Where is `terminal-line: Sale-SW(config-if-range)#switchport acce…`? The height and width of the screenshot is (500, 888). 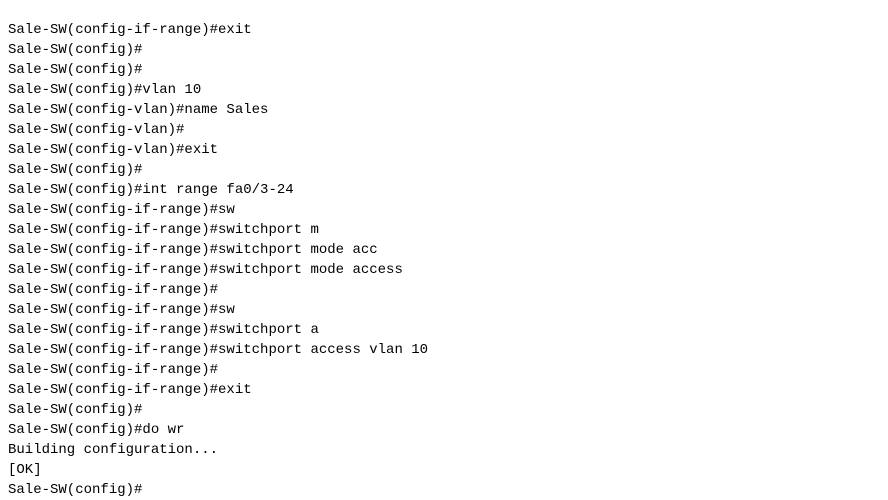 terminal-line: Sale-SW(config-if-range)#switchport acce… is located at coordinates (218, 350).